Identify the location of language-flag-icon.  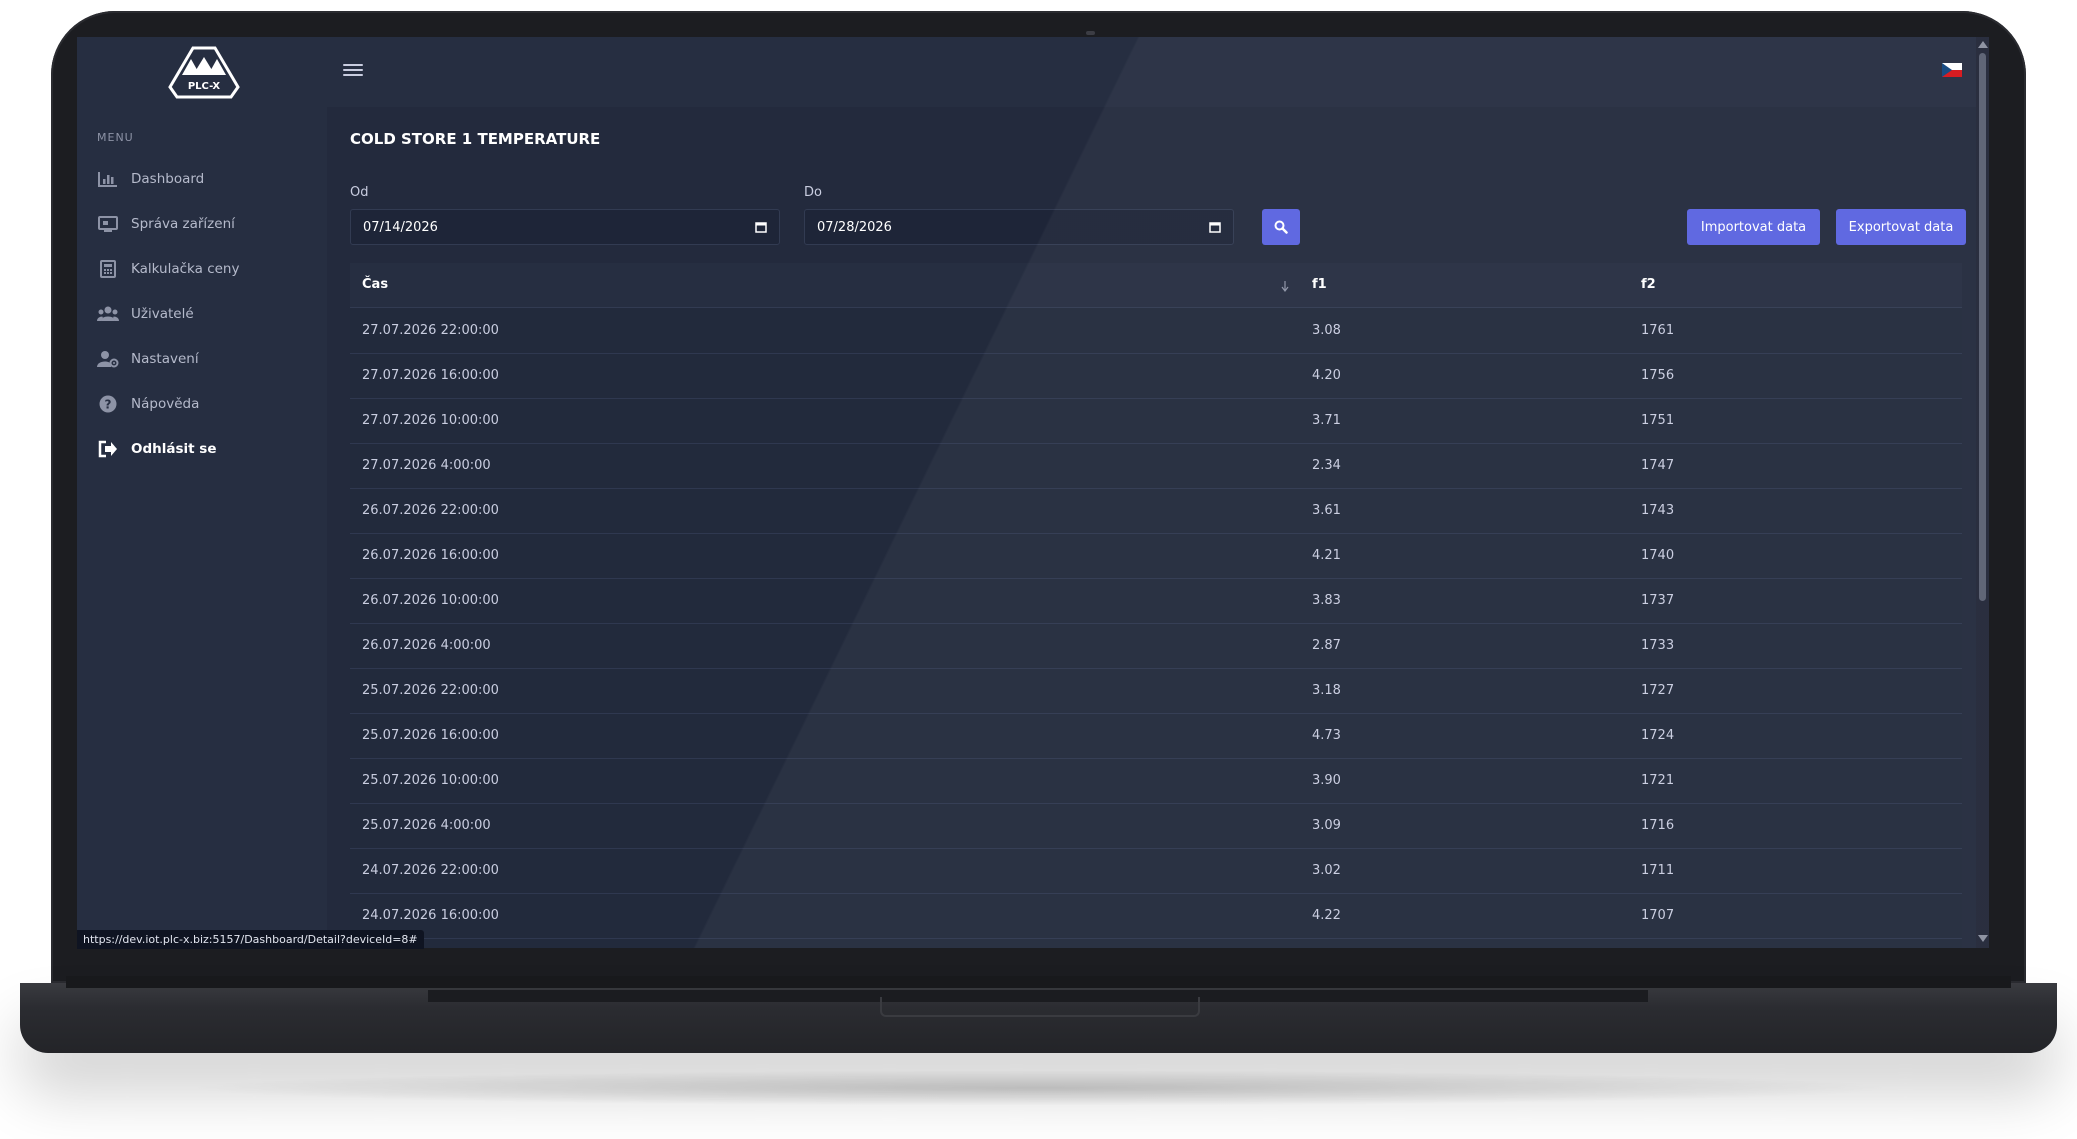
(1952, 69).